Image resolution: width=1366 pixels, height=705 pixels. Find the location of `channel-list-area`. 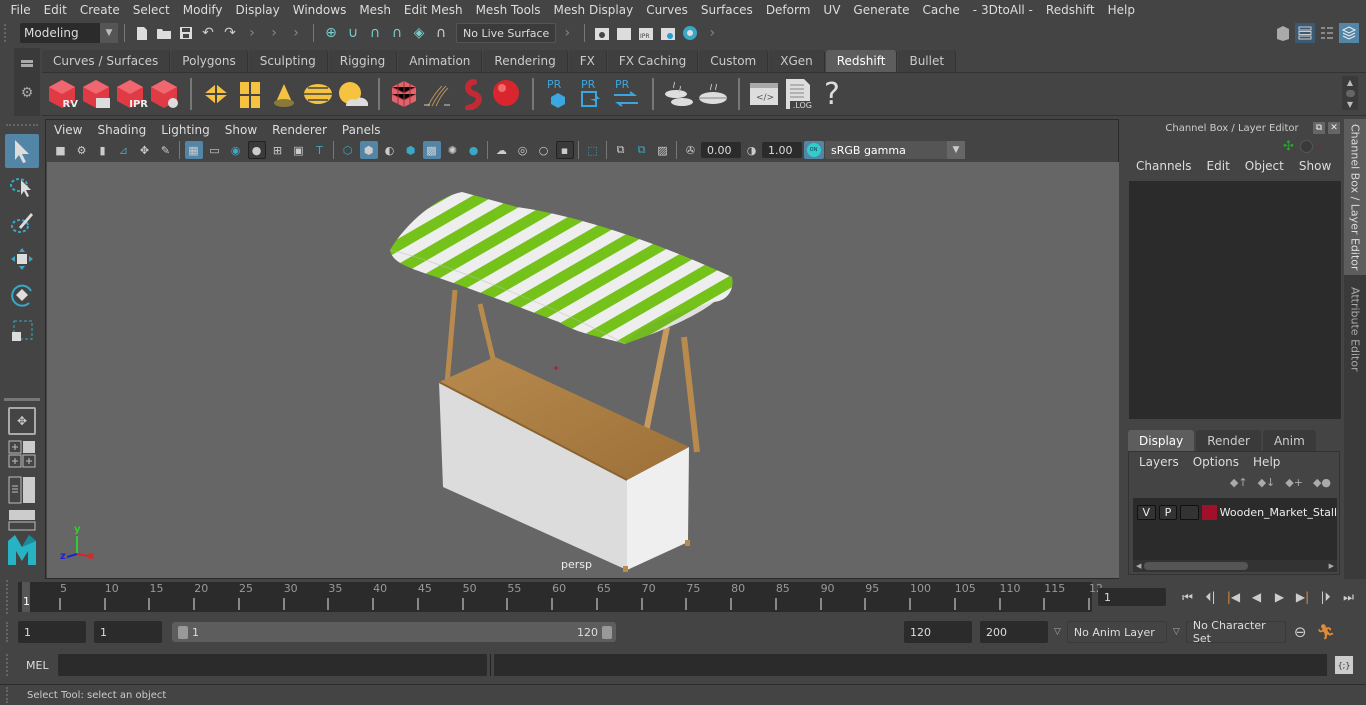

channel-list-area is located at coordinates (1235, 300).